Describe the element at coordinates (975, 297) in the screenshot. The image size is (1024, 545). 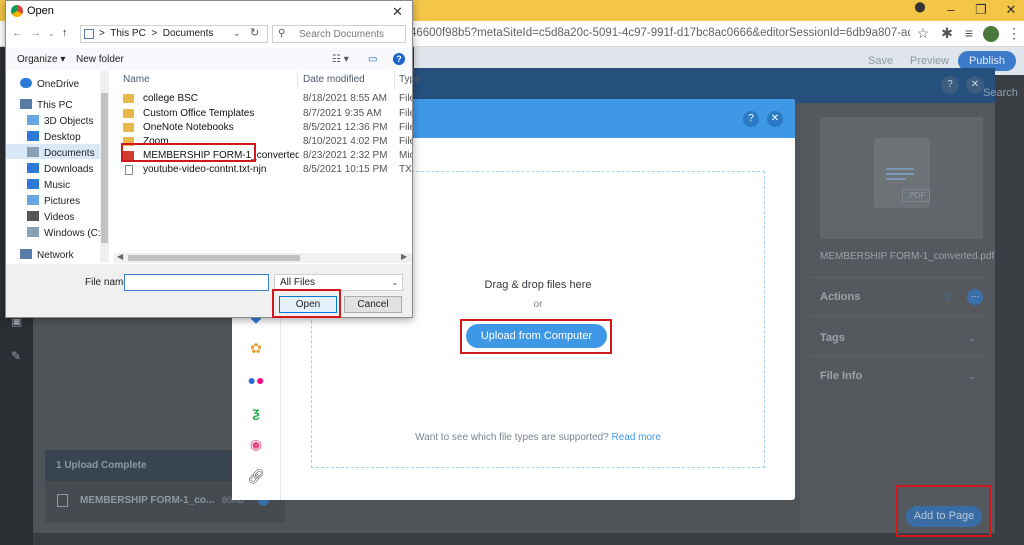
I see `more-actions-icon: ···` at that location.